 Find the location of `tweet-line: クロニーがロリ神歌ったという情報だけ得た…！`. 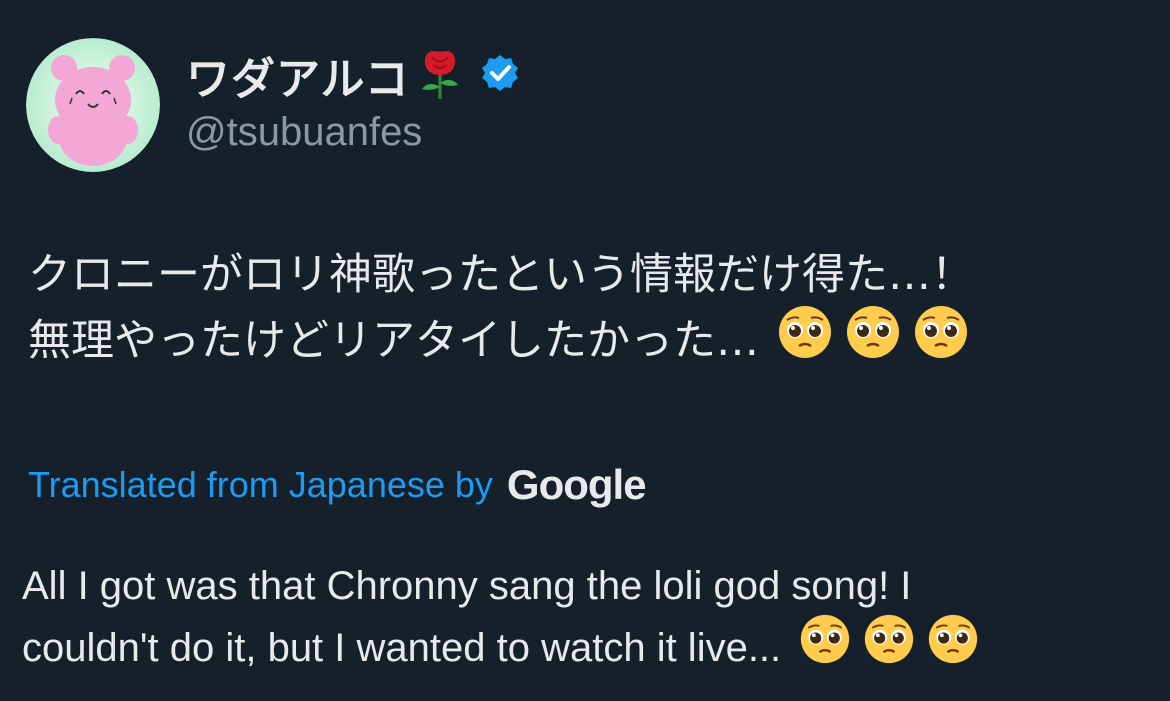

tweet-line: クロニーがロリ神歌ったという情報だけ得た…！ is located at coordinates (588, 275).